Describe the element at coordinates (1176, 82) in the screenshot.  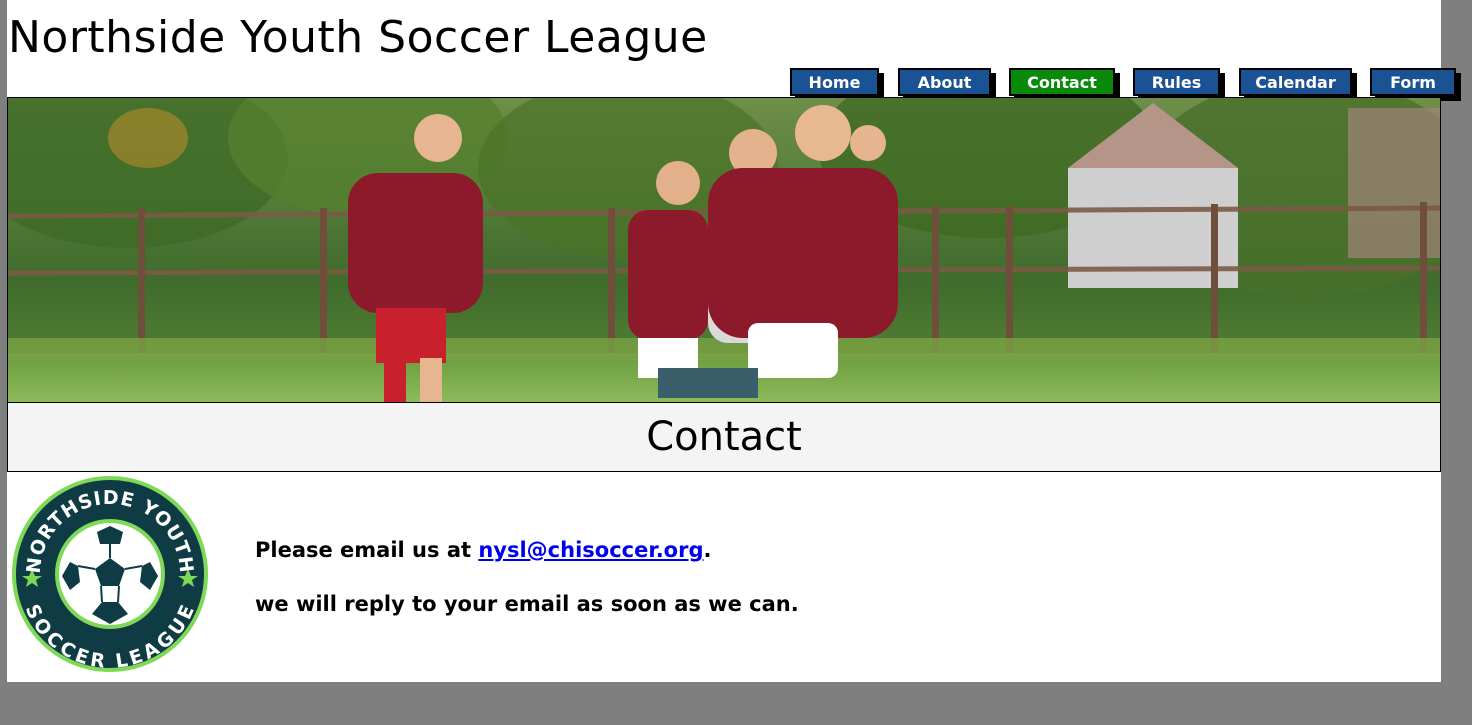
I see `nav-rules-button: Rules` at that location.